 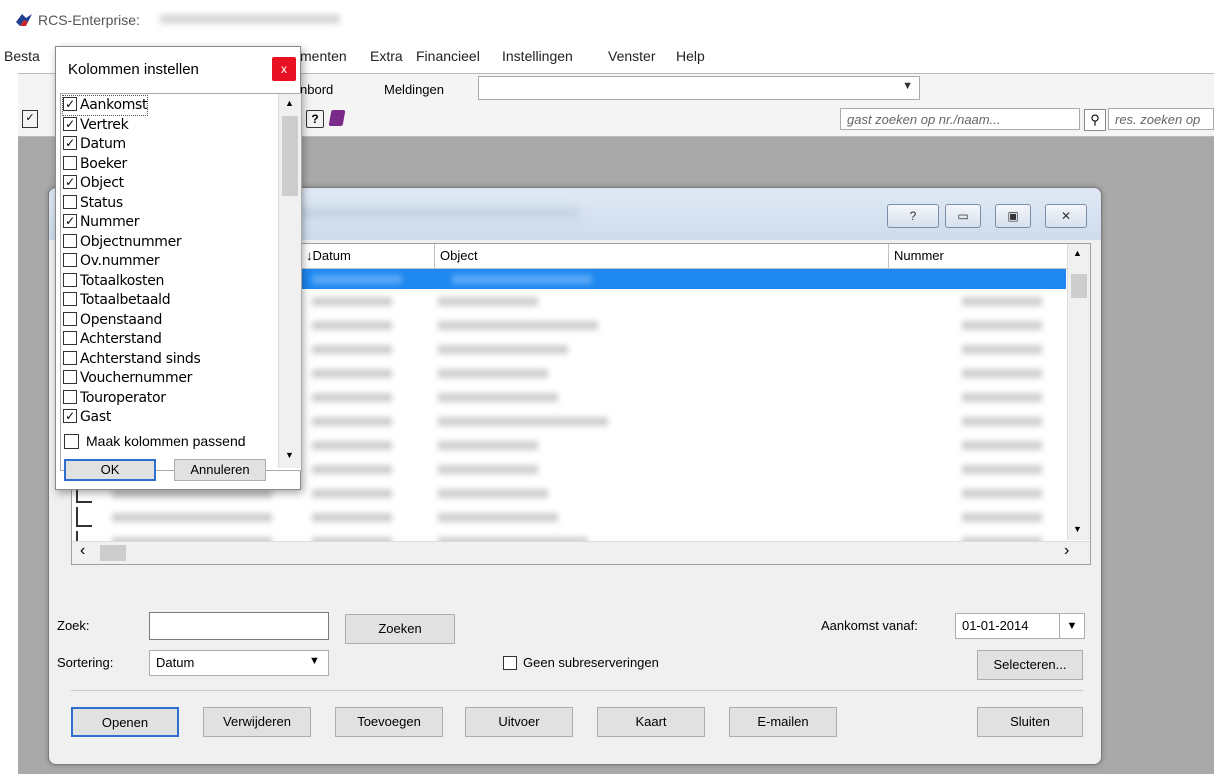 I want to click on help-button: ?, so click(x=913, y=216).